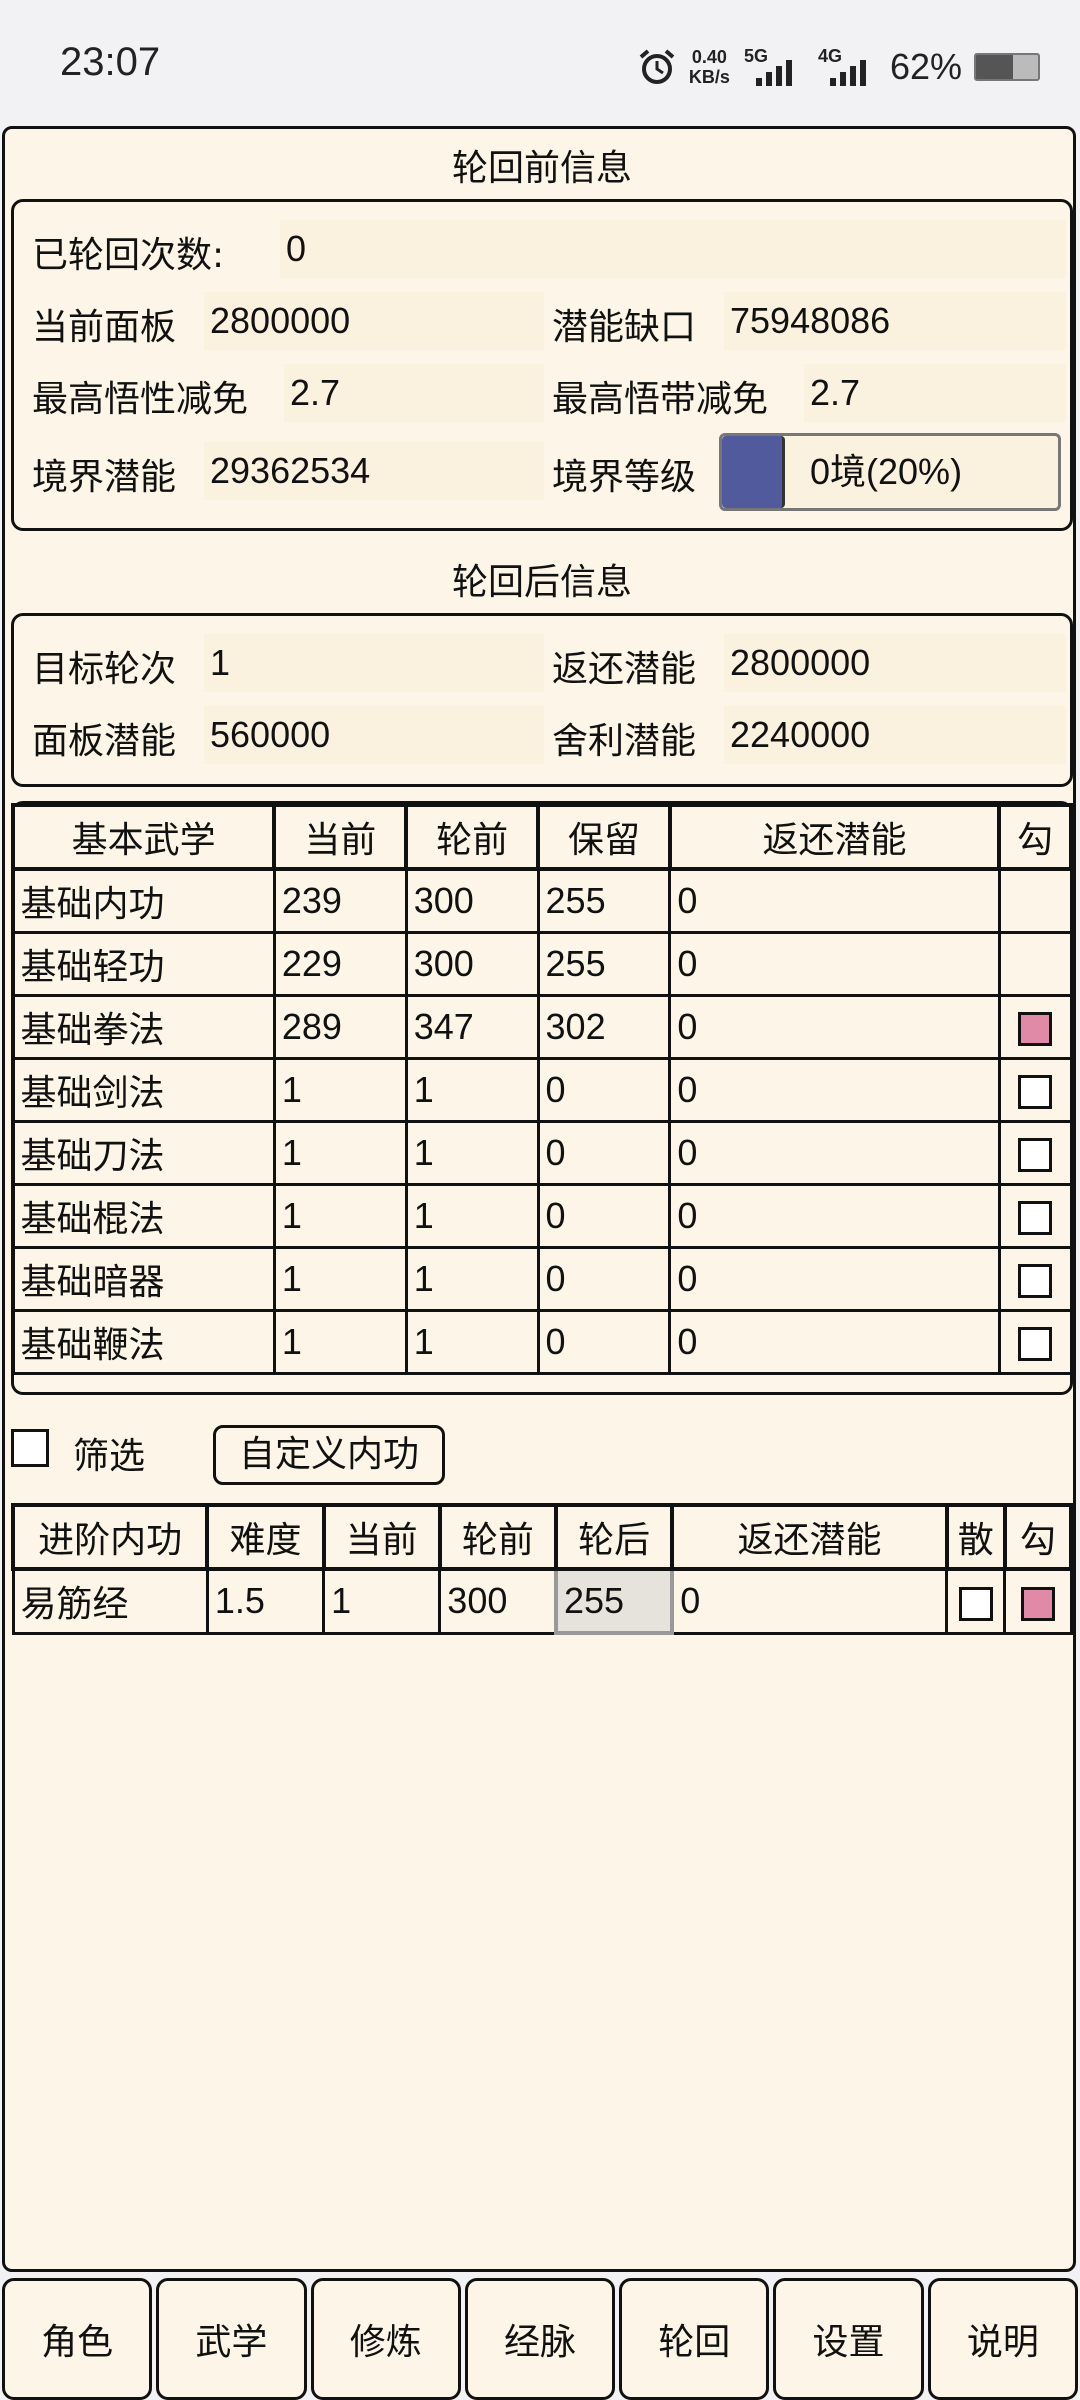 The height and width of the screenshot is (2400, 1080). I want to click on realm-level-button: 0境(20%), so click(890, 472).